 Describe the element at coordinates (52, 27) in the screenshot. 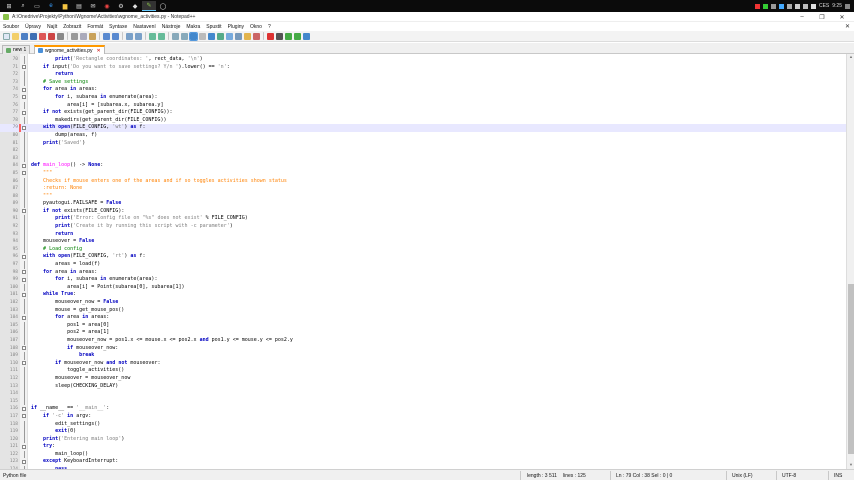

I see `menu-najit: Najít` at that location.